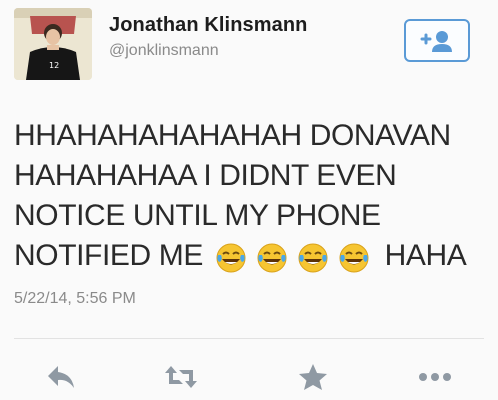 Image resolution: width=498 pixels, height=400 pixels. Describe the element at coordinates (75, 299) in the screenshot. I see `tweet-timestamp: 5/22/14, 5:56 PM` at that location.